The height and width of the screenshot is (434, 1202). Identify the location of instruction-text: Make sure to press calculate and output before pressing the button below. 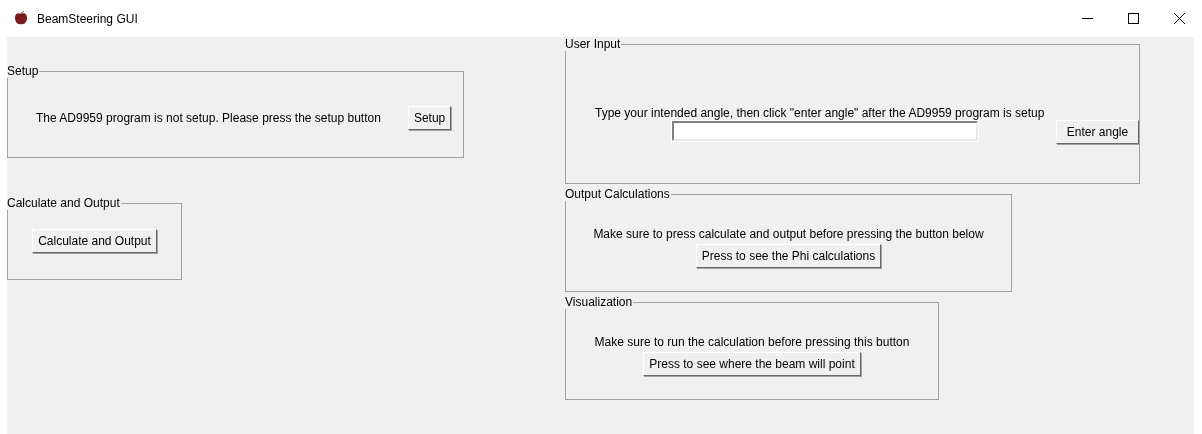
(788, 233).